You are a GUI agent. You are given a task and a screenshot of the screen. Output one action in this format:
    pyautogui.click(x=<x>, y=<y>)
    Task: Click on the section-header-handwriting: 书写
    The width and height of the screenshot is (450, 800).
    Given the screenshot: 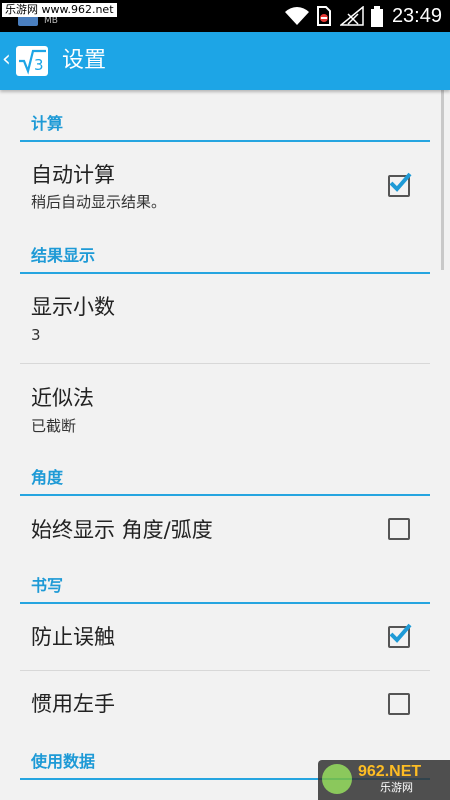 What is the action you would take?
    pyautogui.click(x=225, y=584)
    